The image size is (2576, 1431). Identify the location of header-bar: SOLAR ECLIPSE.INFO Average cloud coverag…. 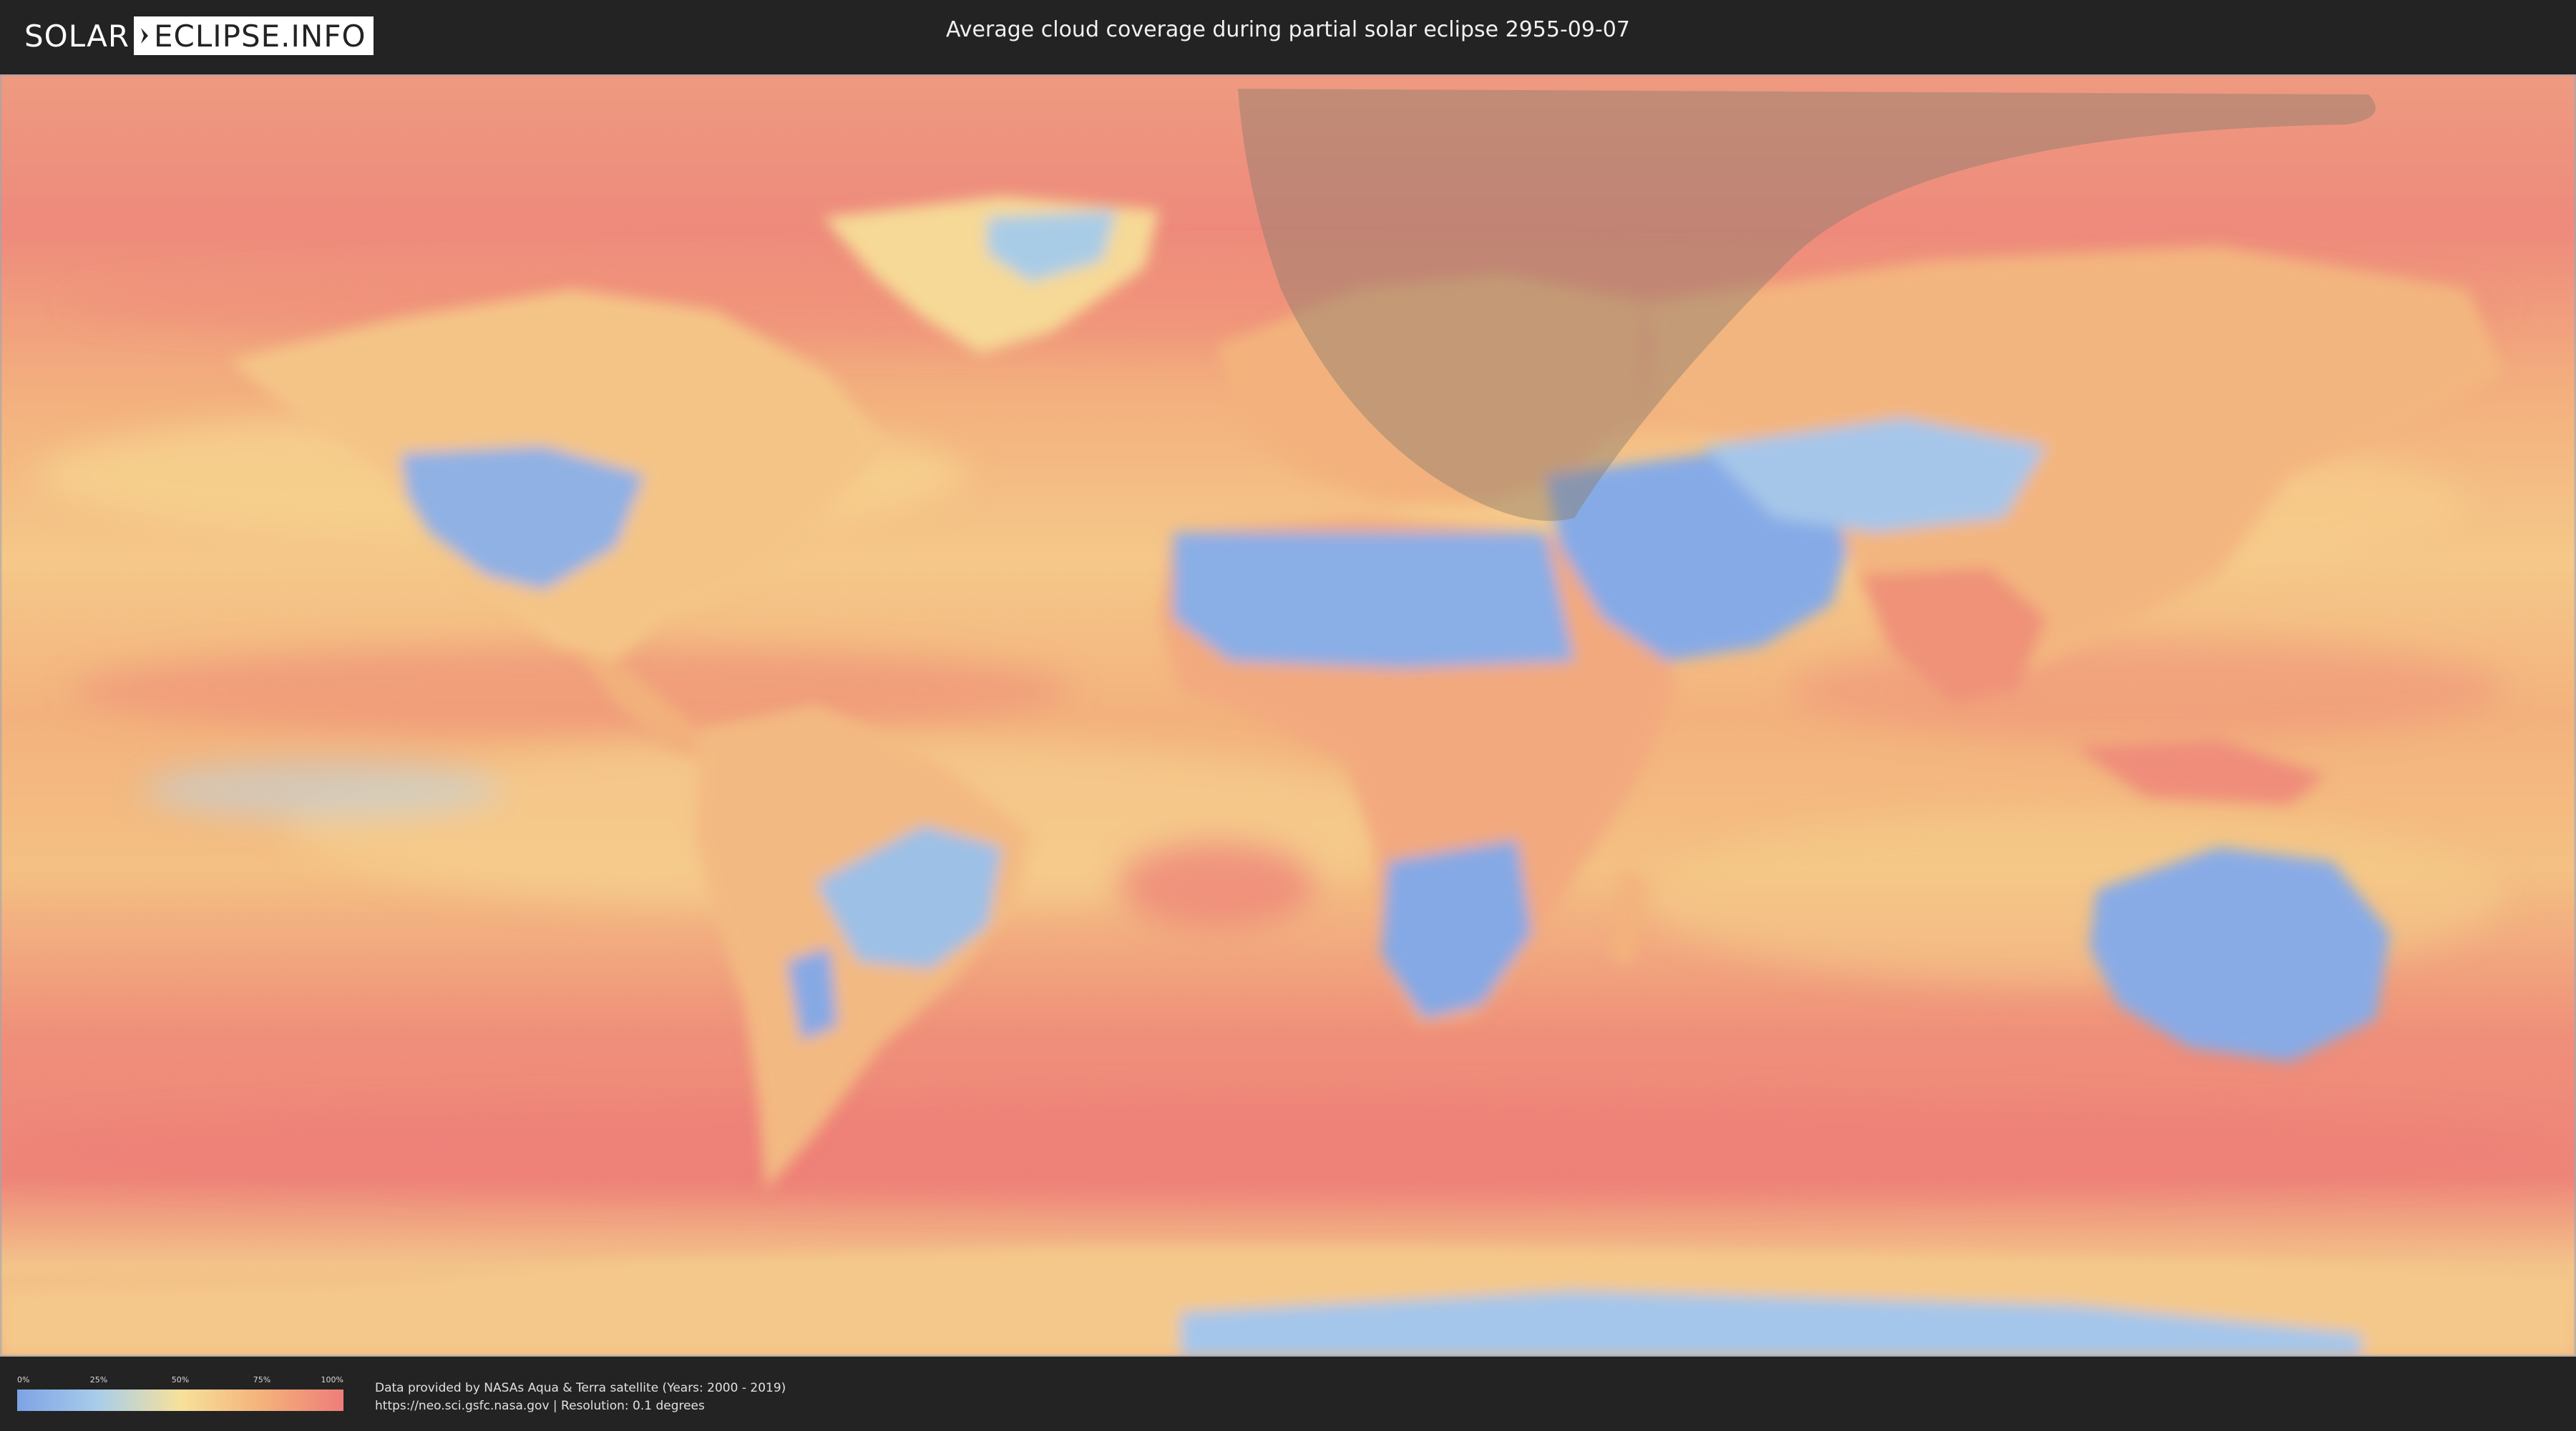
(1288, 36).